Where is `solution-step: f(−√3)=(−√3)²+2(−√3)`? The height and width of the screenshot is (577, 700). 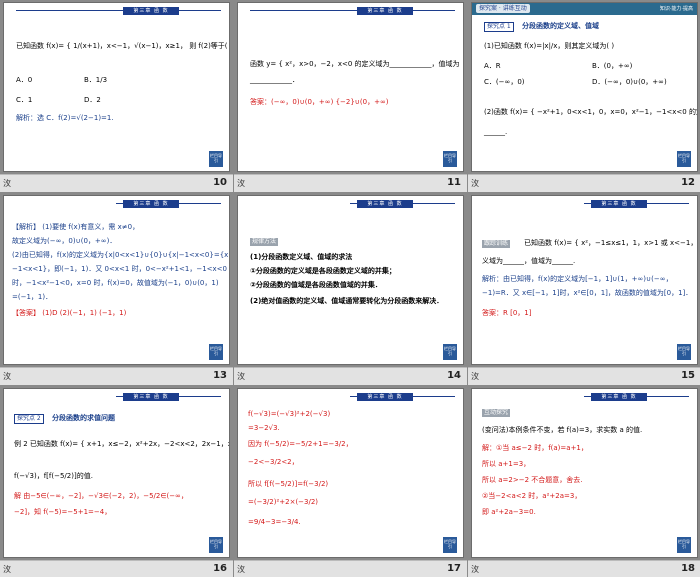 solution-step: f(−√3)=(−√3)²+2(−√3) is located at coordinates (289, 414).